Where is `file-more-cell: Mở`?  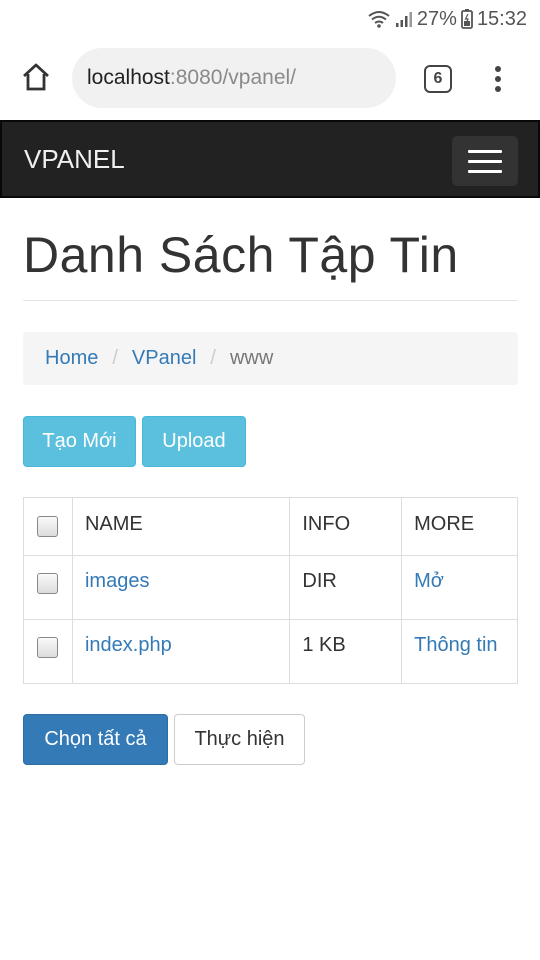
file-more-cell: Mở is located at coordinates (459, 587).